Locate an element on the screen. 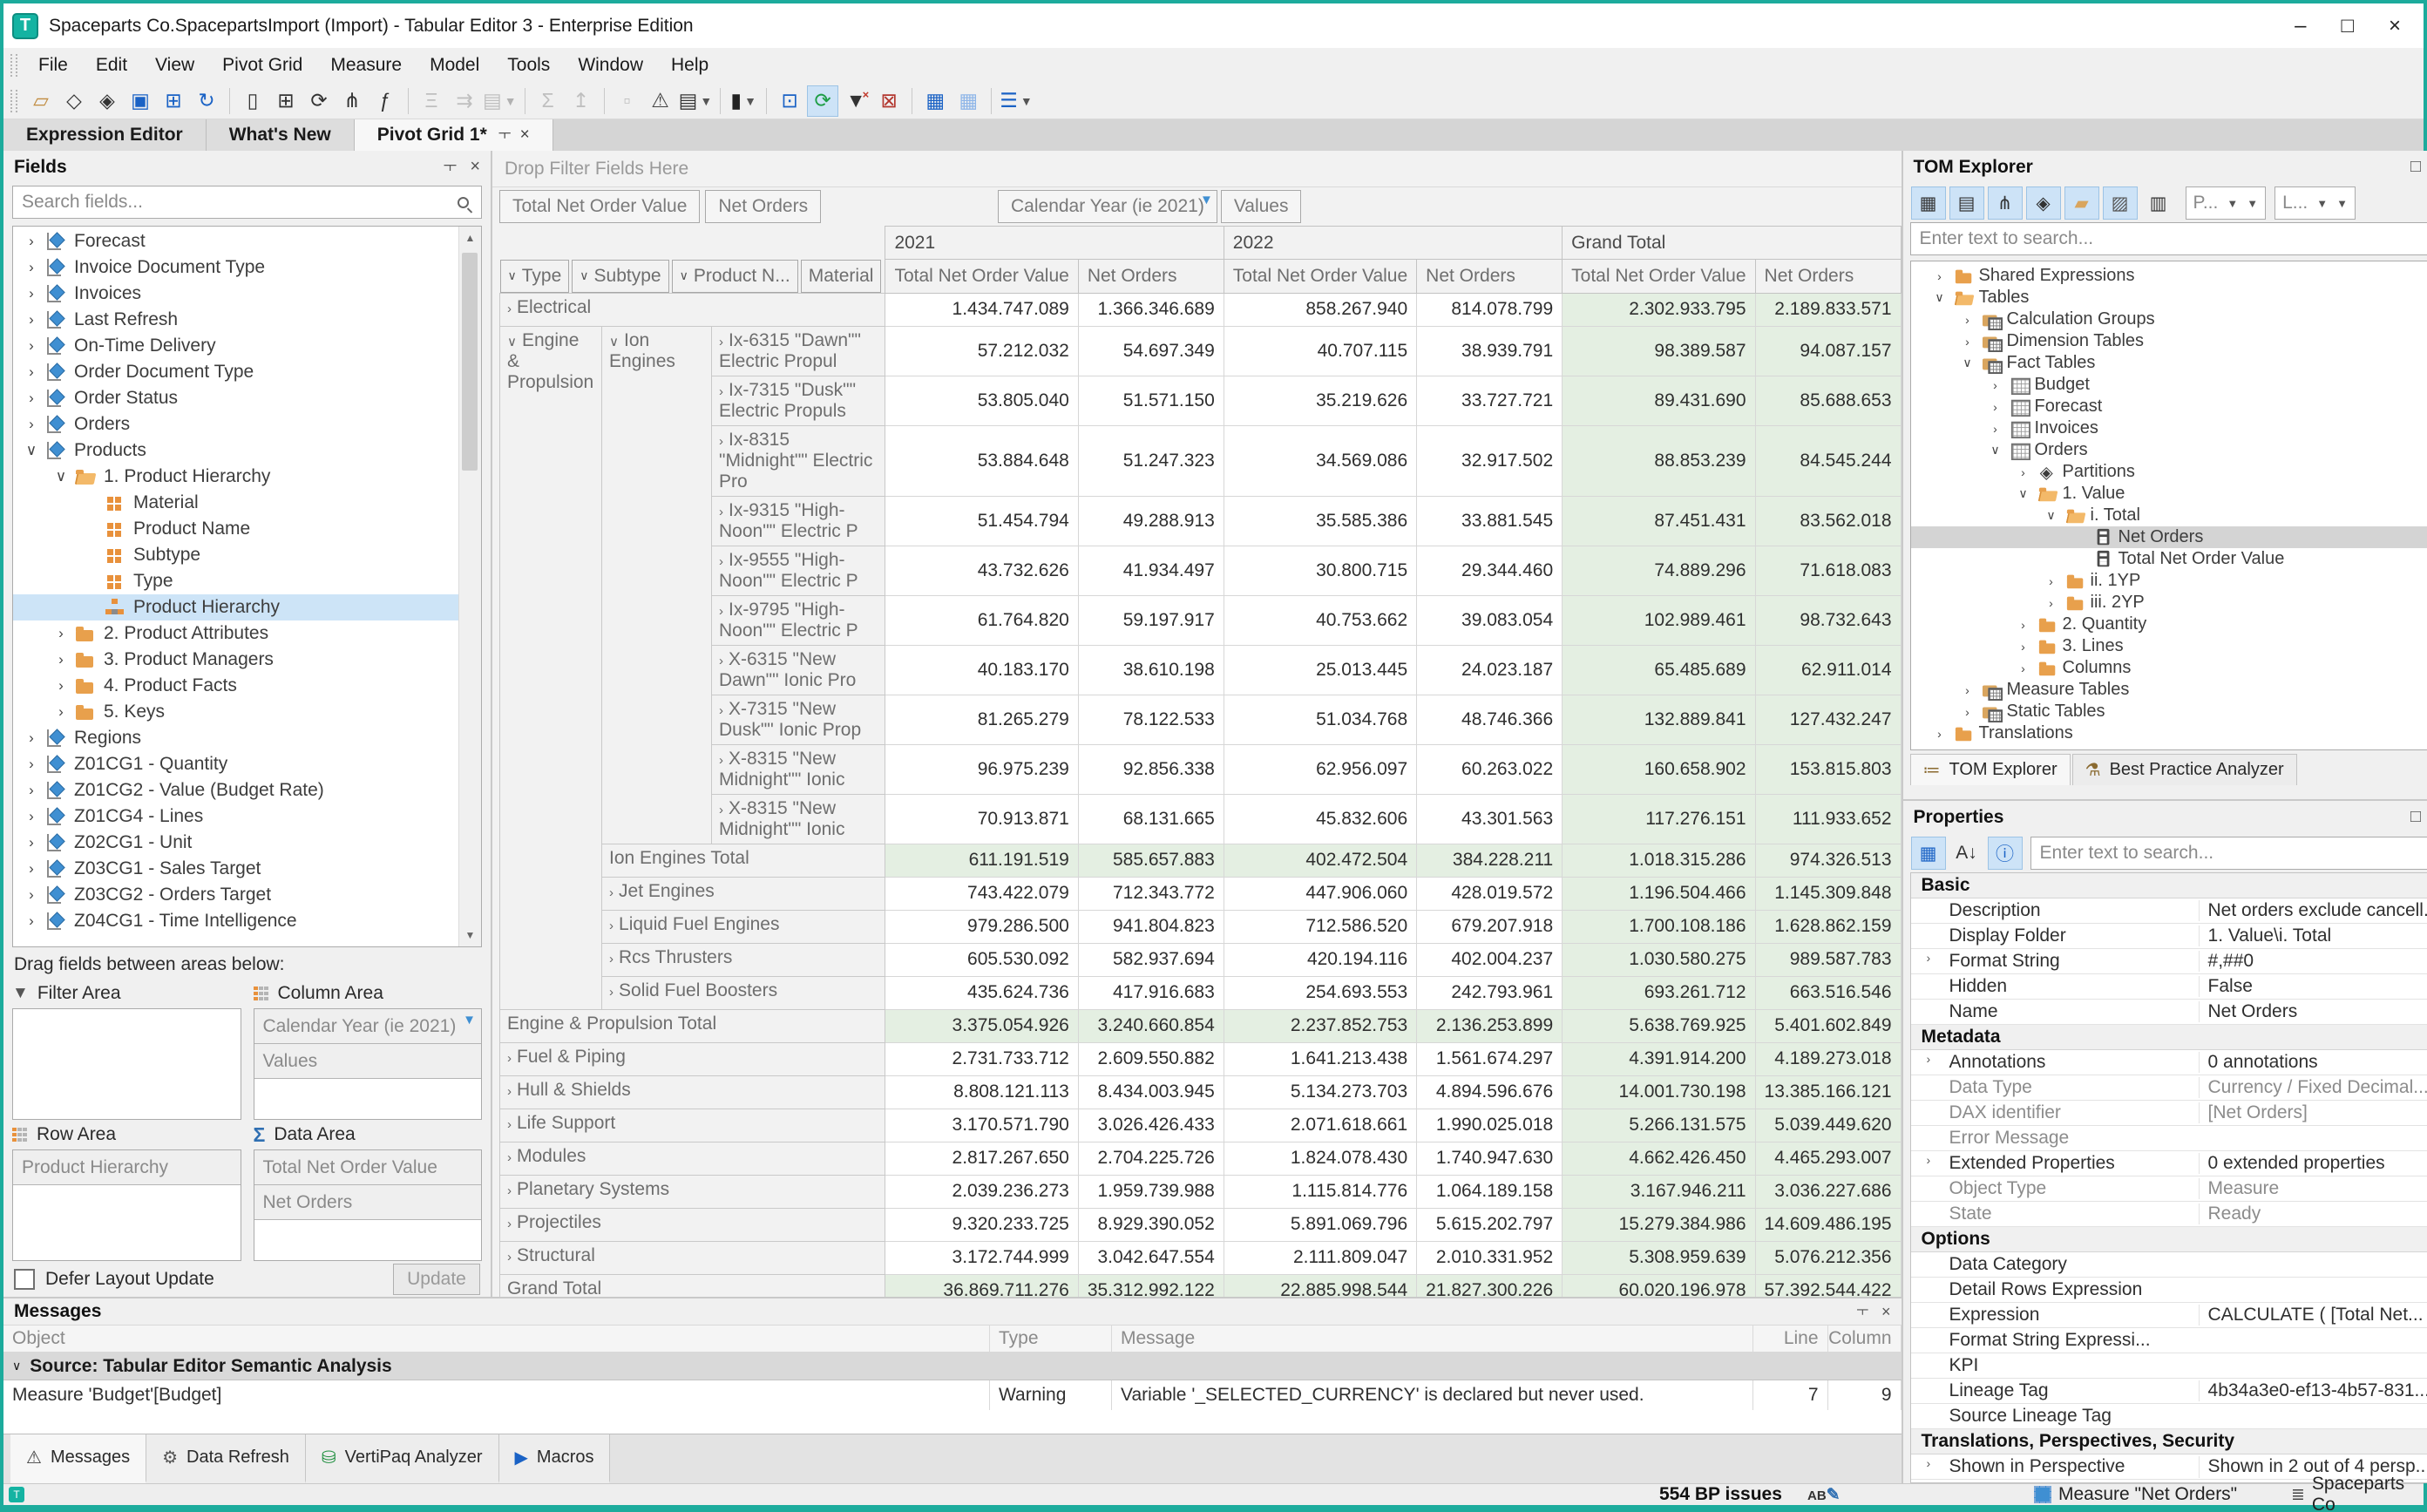  property-row-format-string: › Format String #,##0 is located at coordinates (2169, 961).